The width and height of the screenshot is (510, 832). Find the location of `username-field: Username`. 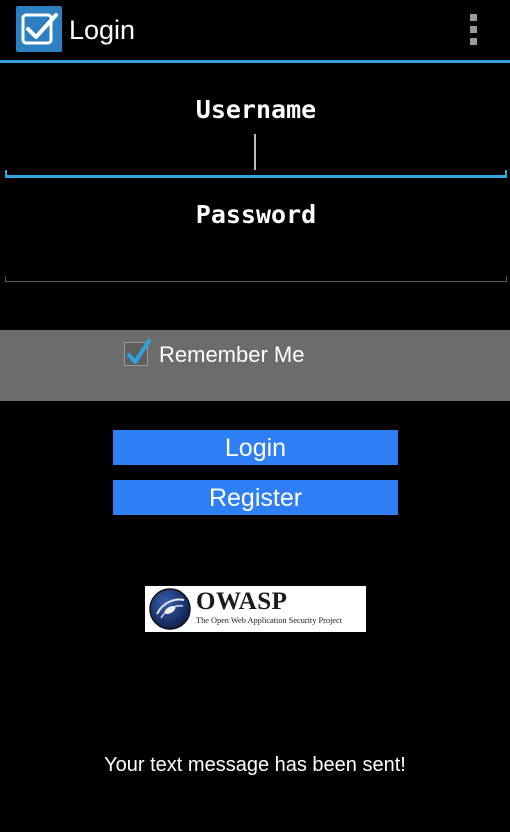

username-field: Username is located at coordinates (256, 134).